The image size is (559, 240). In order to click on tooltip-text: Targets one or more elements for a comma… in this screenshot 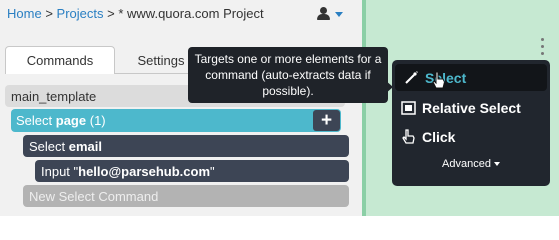, I will do `click(288, 75)`.